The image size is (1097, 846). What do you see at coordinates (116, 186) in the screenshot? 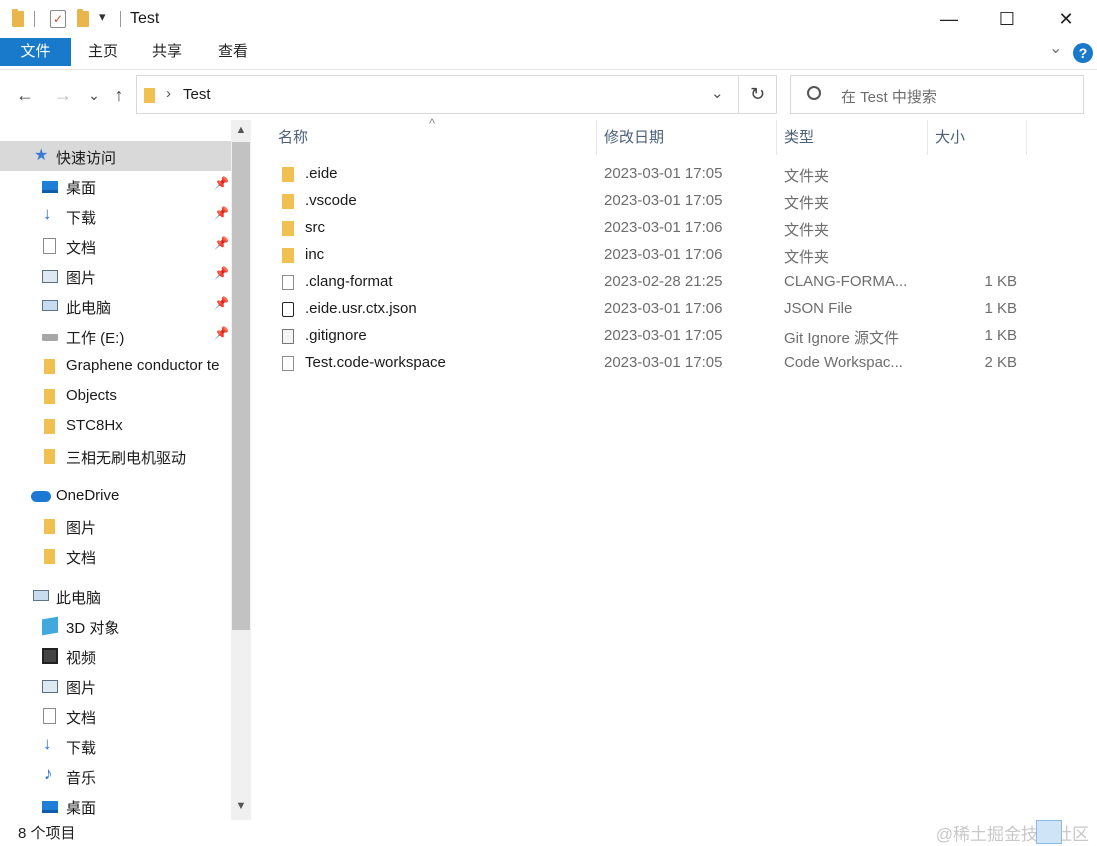
I see `sidebar-item-desktop: 桌面 📌` at bounding box center [116, 186].